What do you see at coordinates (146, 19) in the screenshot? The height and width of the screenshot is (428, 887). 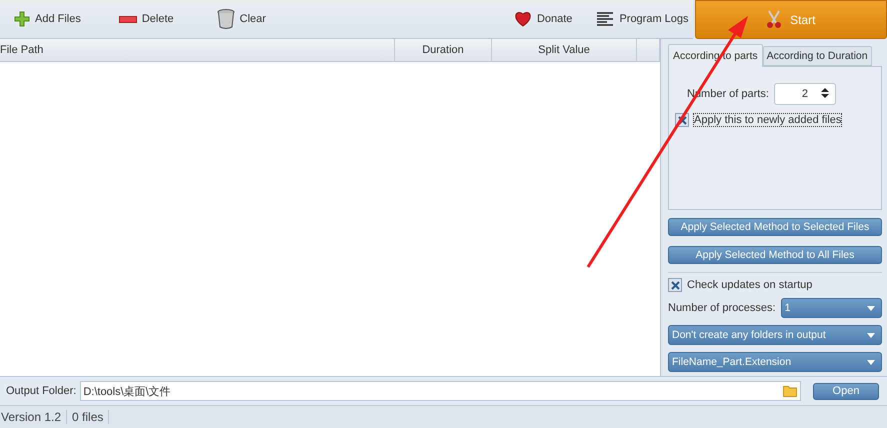 I see `toolbar-button: Delete` at bounding box center [146, 19].